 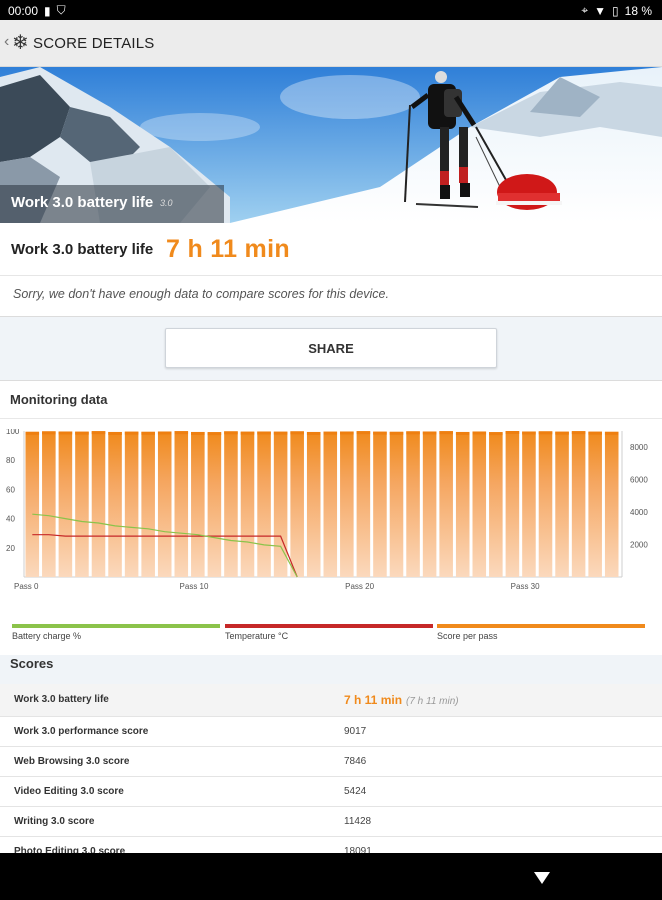 I want to click on page-title: SCORE DETAILS, so click(x=94, y=43).